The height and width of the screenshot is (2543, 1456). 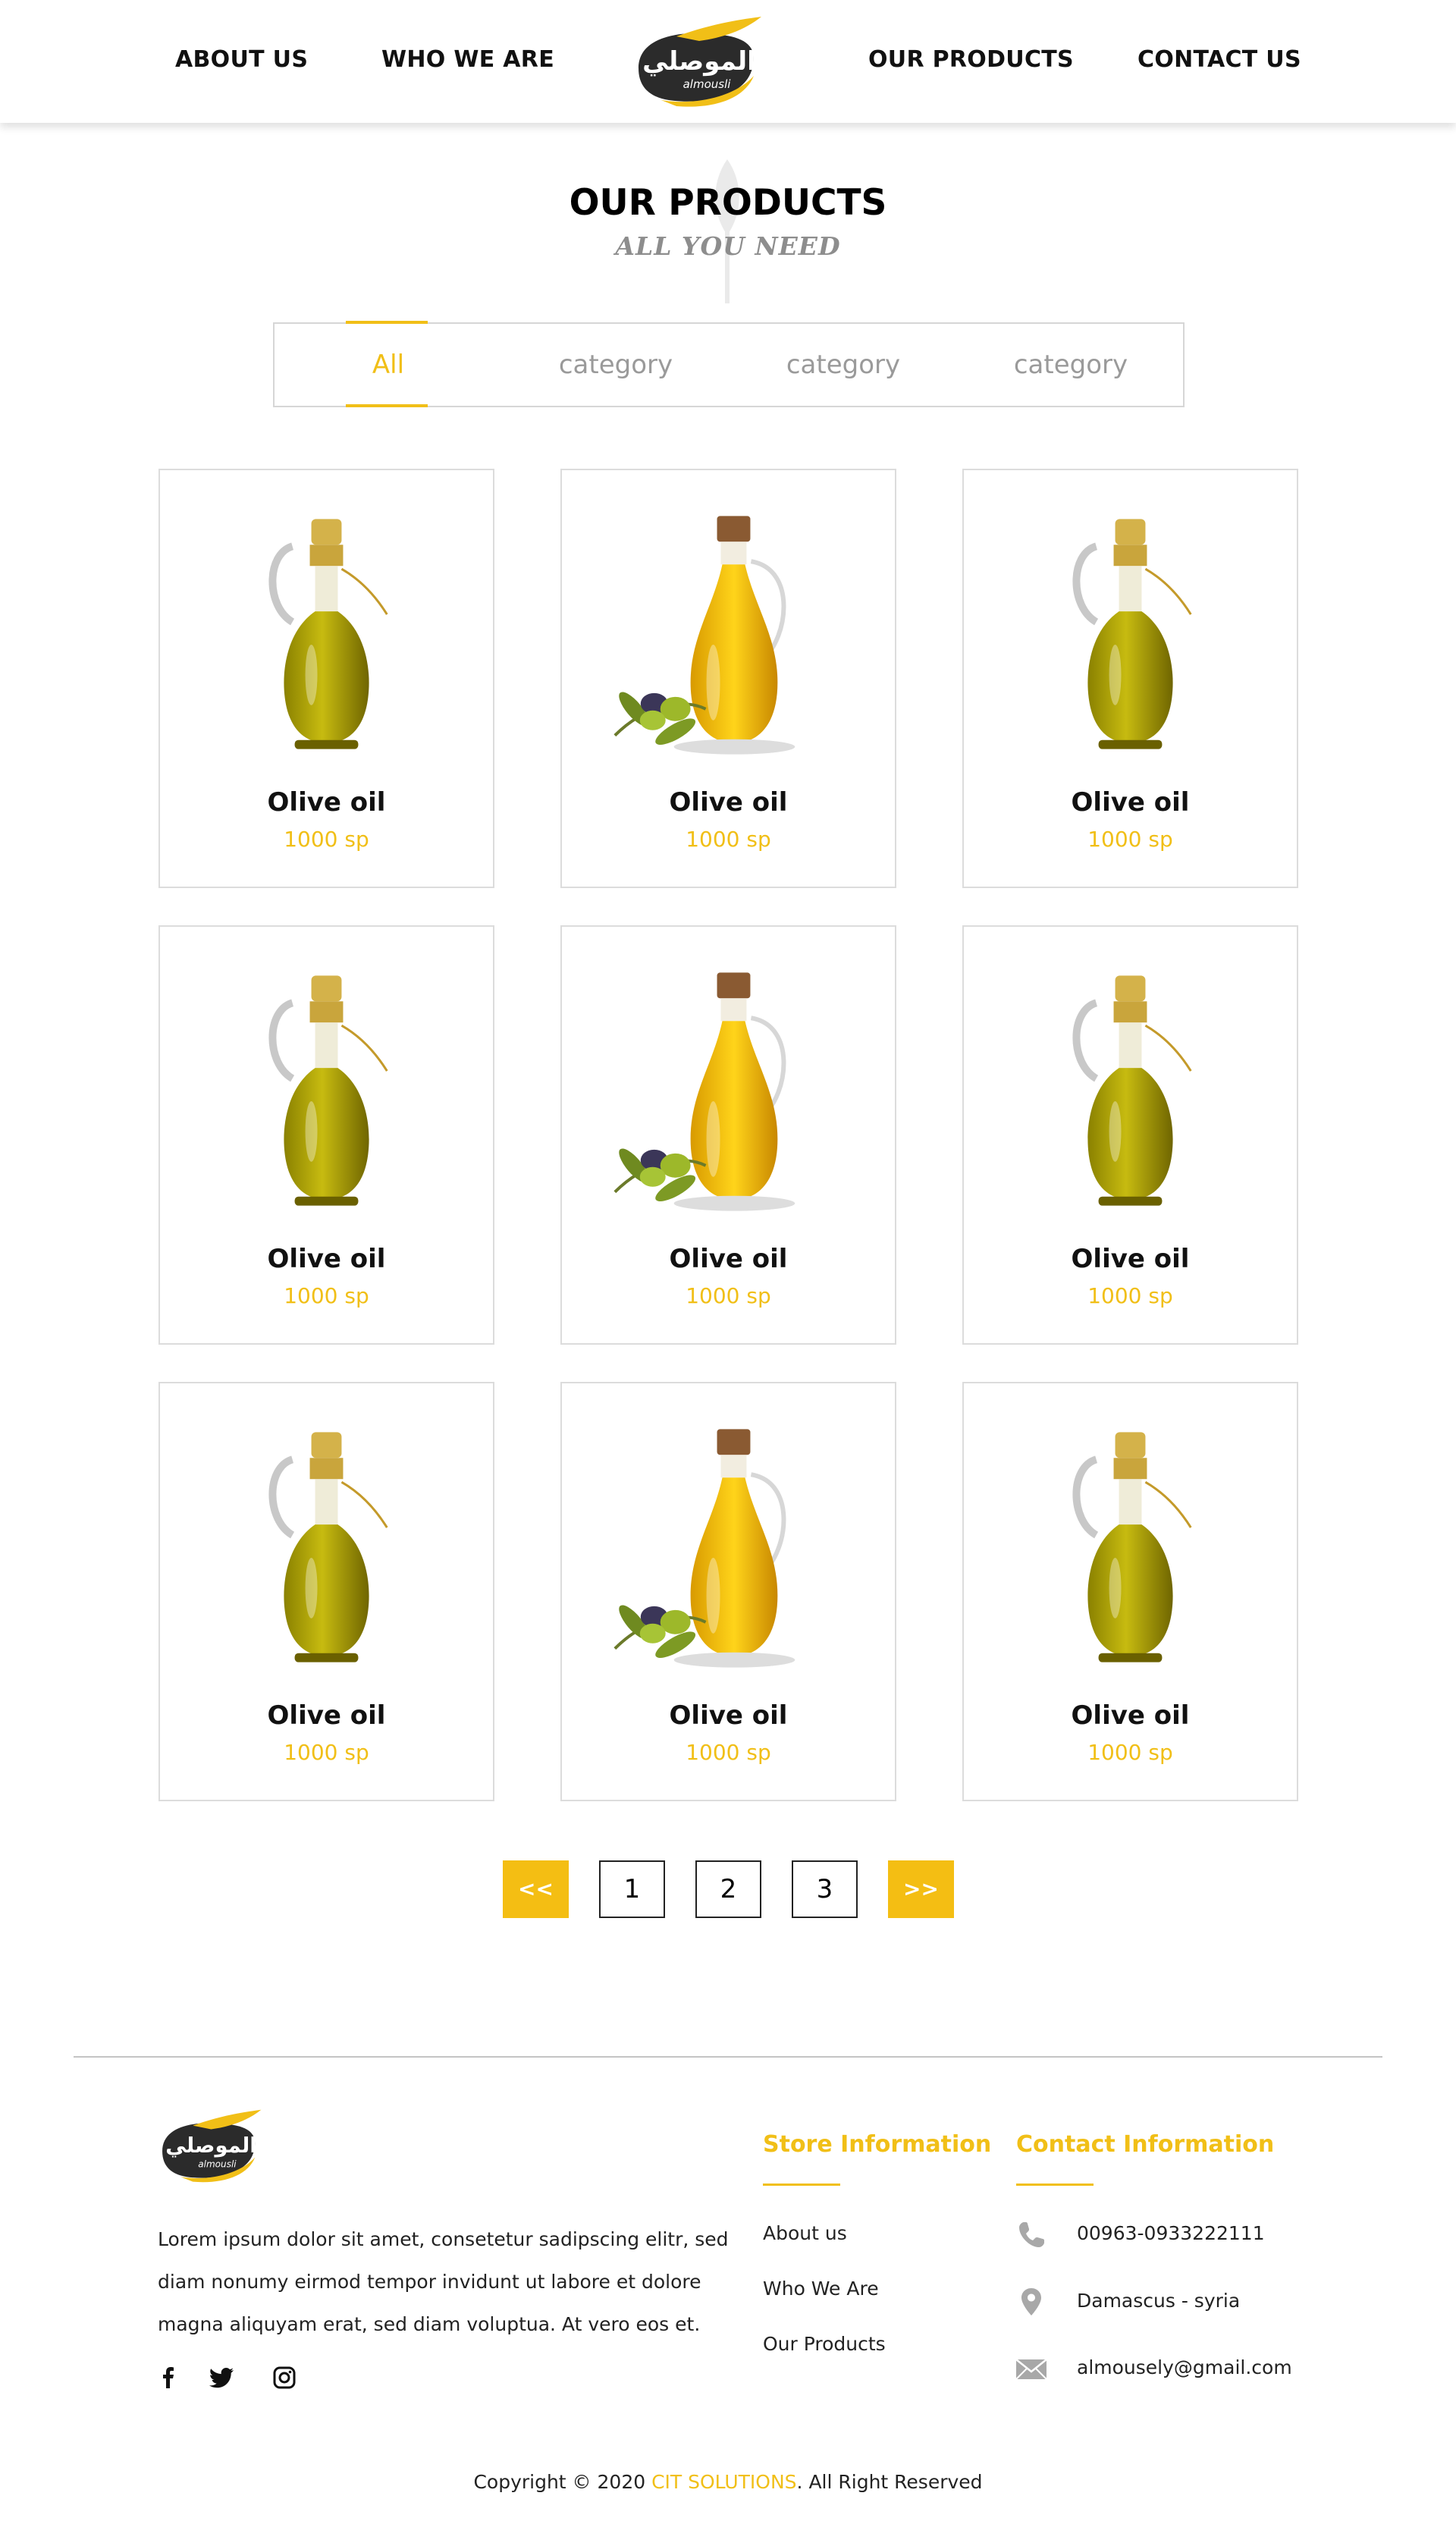 What do you see at coordinates (1031, 2234) in the screenshot?
I see `phone-icon` at bounding box center [1031, 2234].